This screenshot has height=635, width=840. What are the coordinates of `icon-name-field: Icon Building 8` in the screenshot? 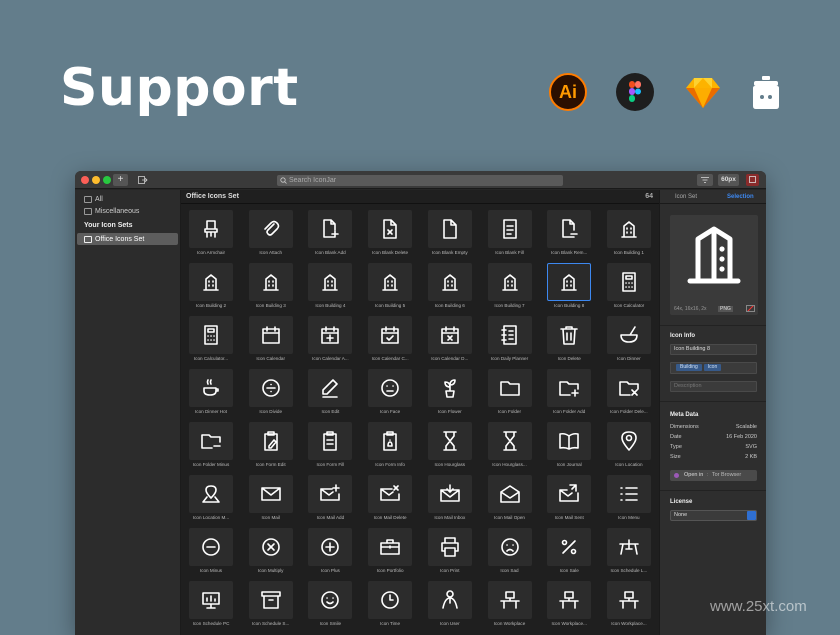 It's located at (713, 349).